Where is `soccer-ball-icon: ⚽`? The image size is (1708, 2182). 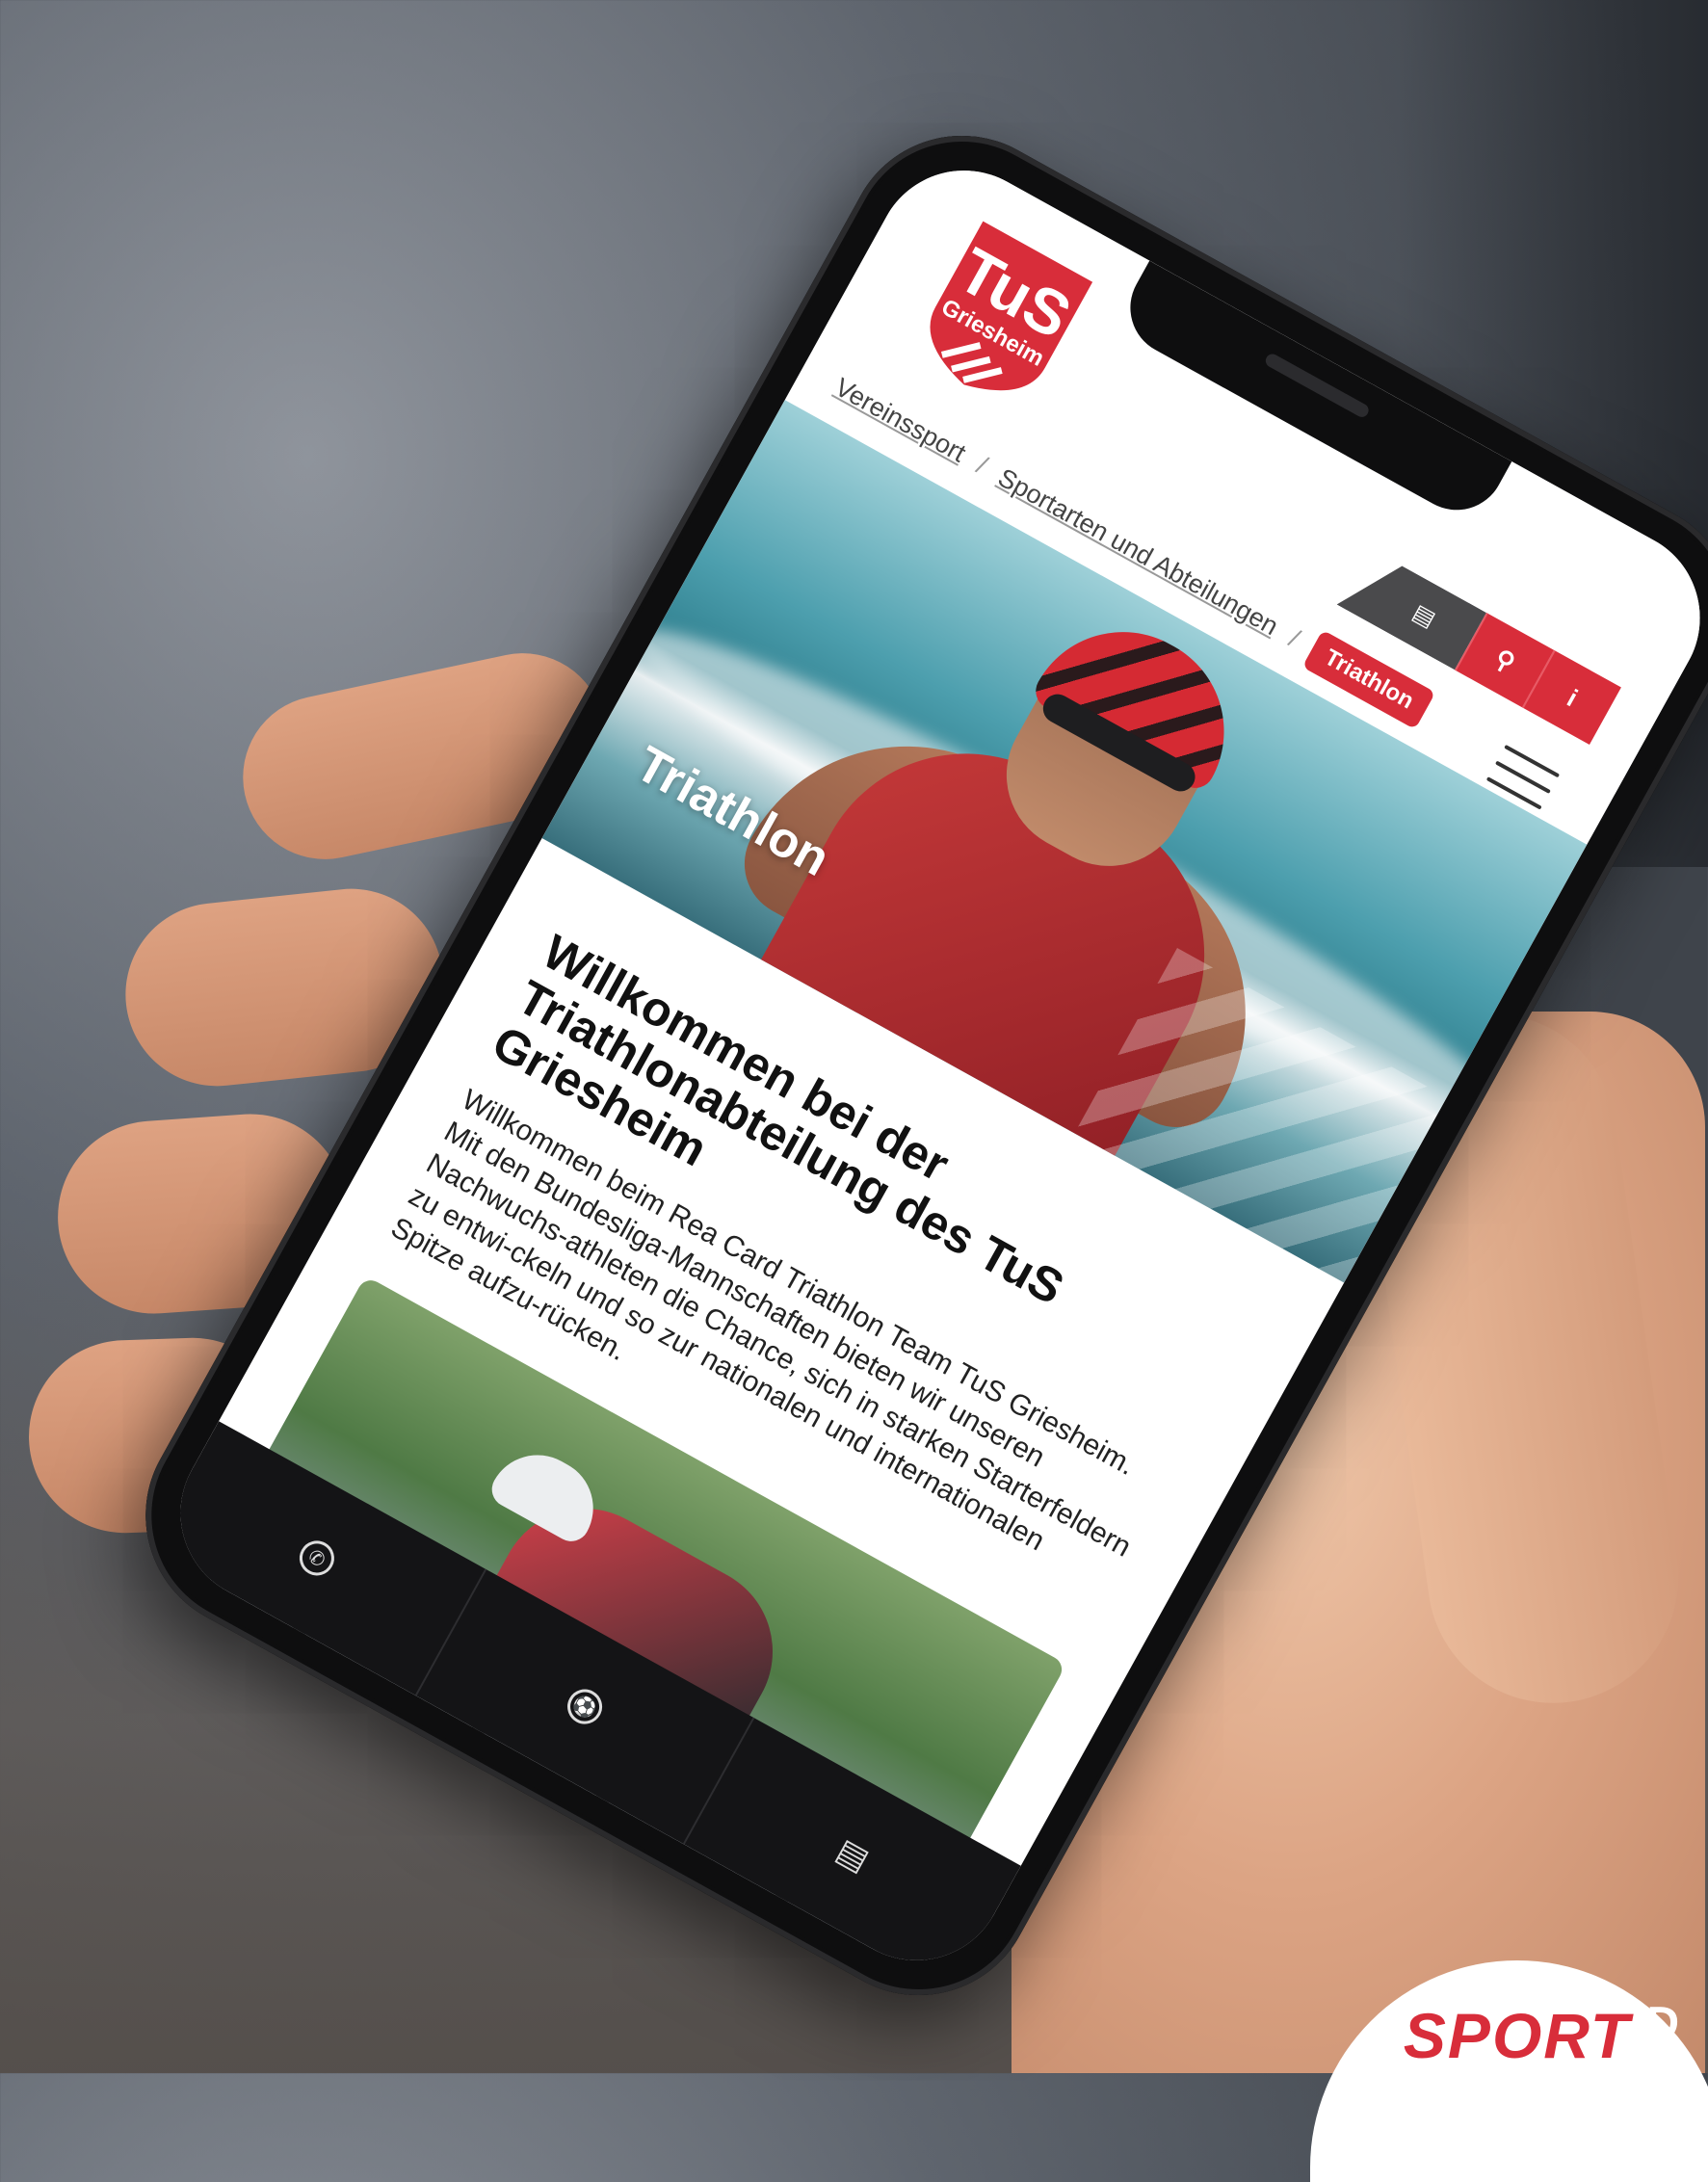 soccer-ball-icon: ⚽ is located at coordinates (585, 1707).